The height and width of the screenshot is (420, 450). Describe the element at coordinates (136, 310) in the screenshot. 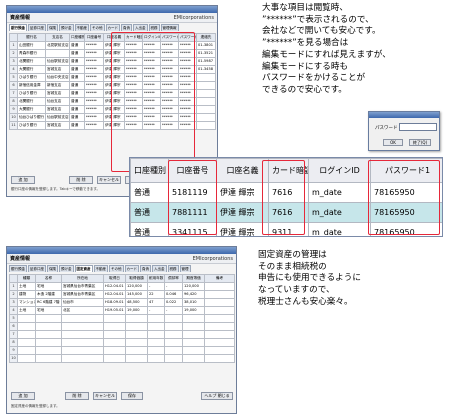

I see `table-cell: 19,000` at that location.